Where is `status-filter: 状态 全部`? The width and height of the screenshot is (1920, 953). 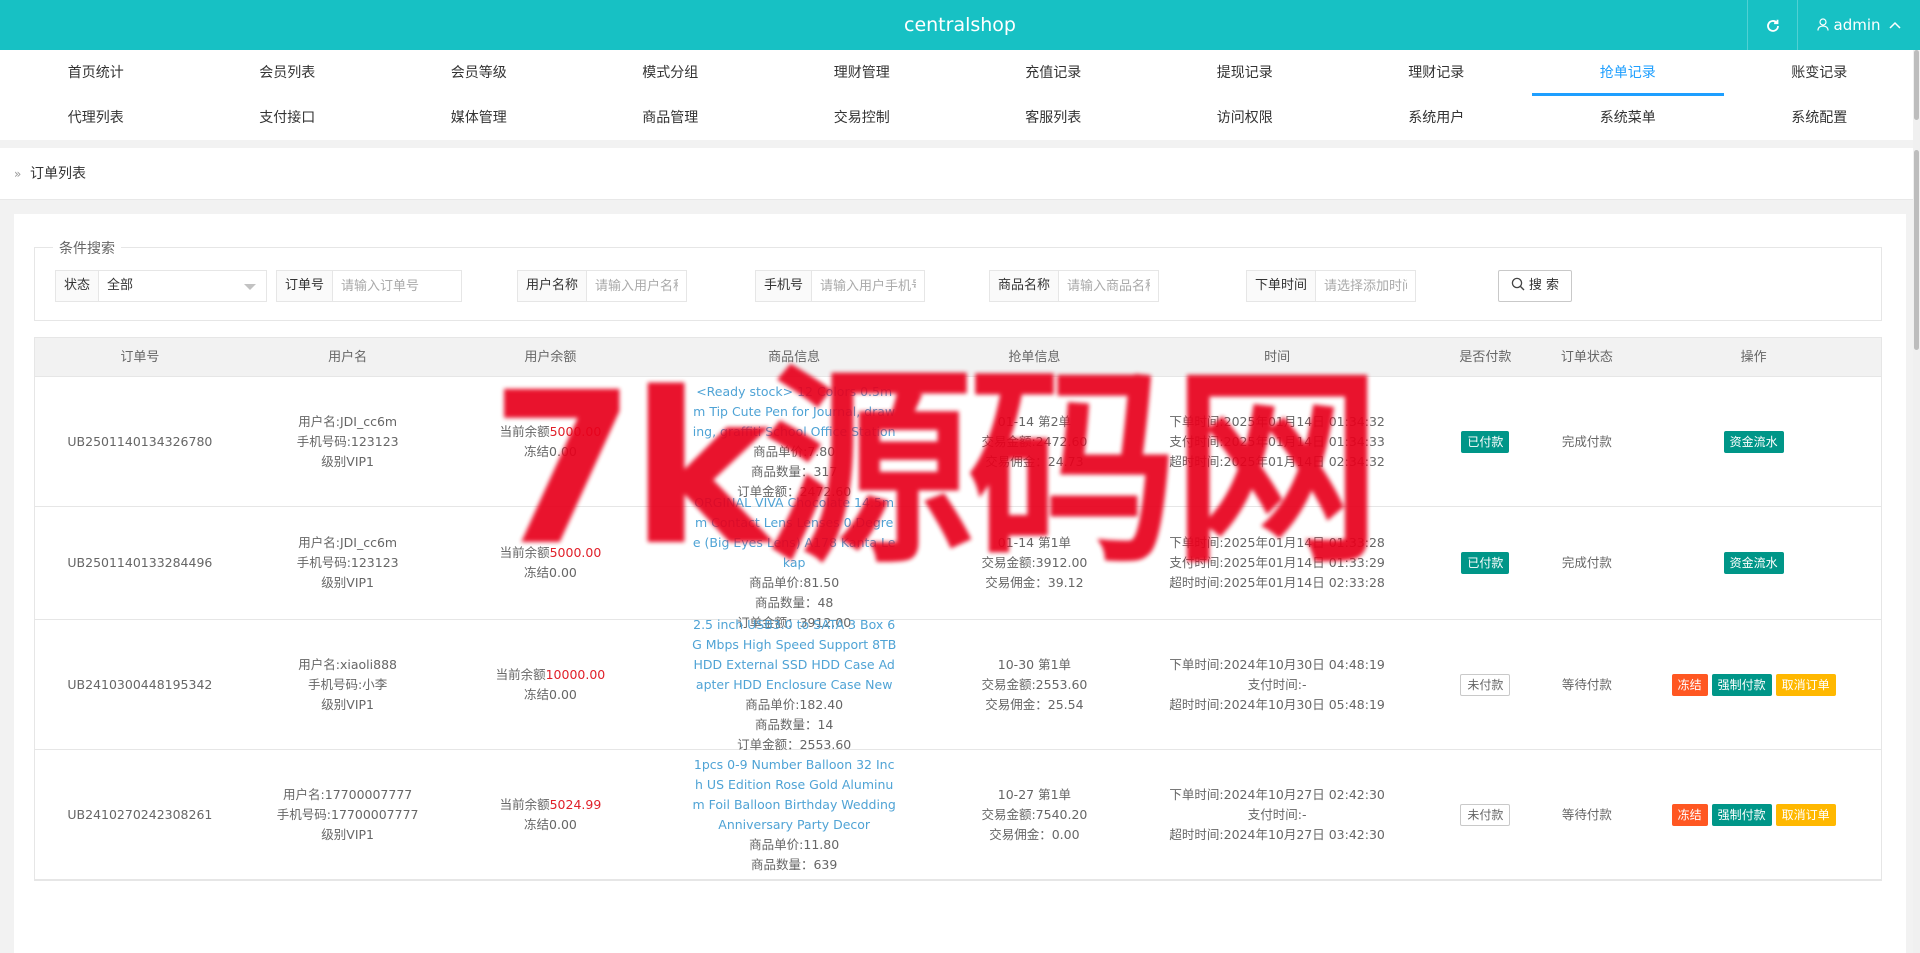
status-filter: 状态 全部 is located at coordinates (161, 286).